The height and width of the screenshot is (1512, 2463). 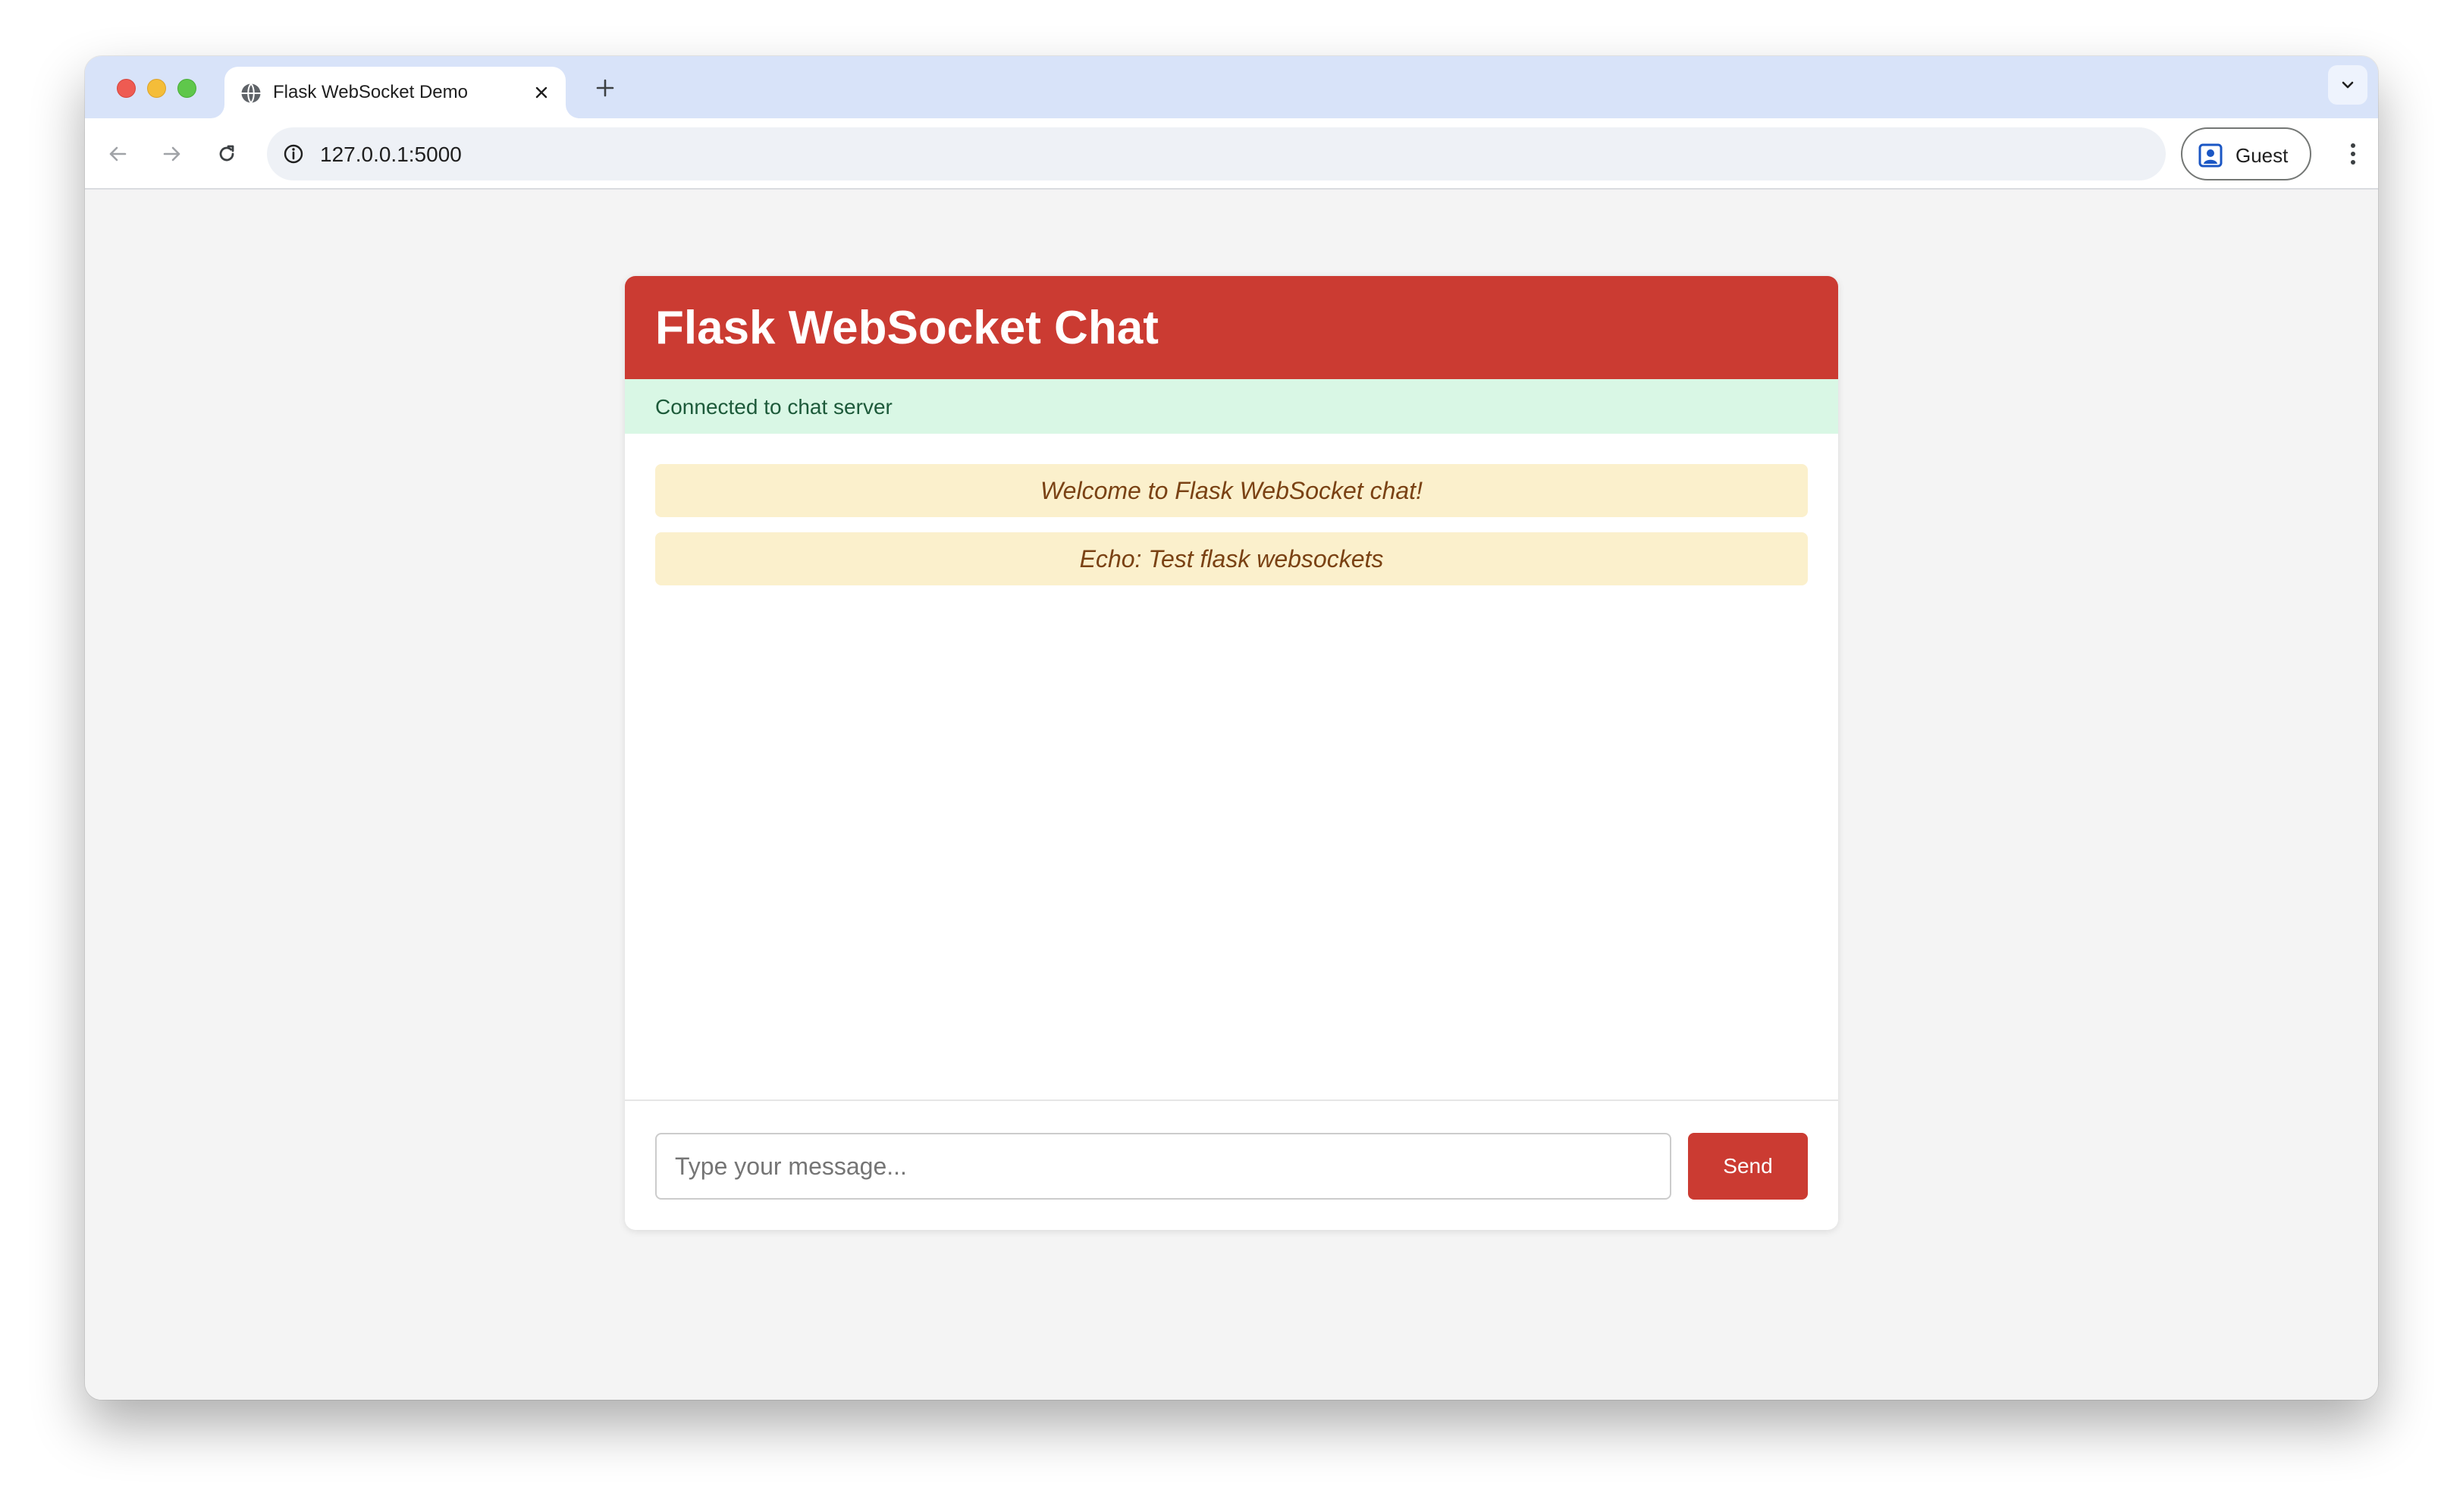 I want to click on new-tab-plus-icon, so click(x=605, y=88).